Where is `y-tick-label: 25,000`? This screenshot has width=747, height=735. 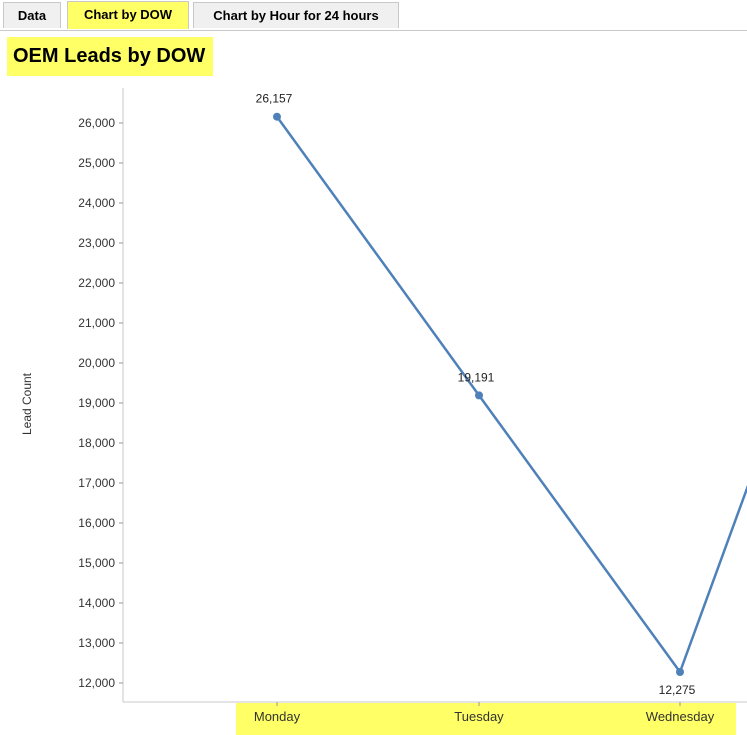
y-tick-label: 25,000 is located at coordinates (96, 163).